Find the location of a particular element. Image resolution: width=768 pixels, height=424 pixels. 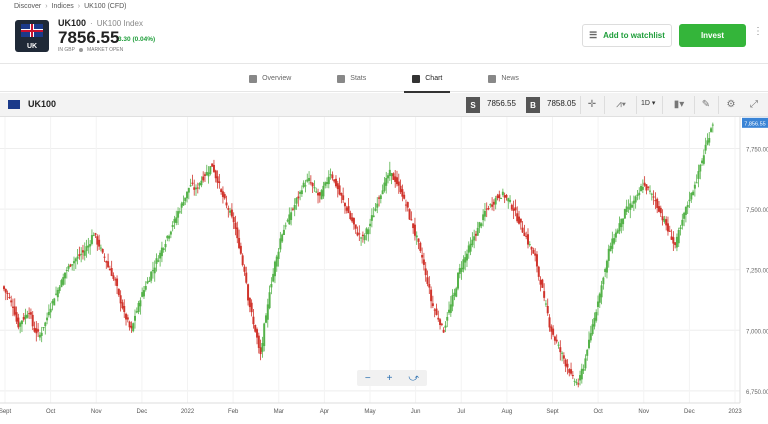

x-tick-label: Sept is located at coordinates (552, 412).